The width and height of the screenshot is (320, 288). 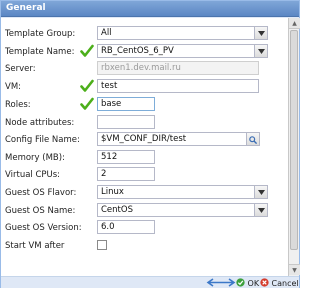 I want to click on form-row-vm: VM: test, so click(x=144, y=87).